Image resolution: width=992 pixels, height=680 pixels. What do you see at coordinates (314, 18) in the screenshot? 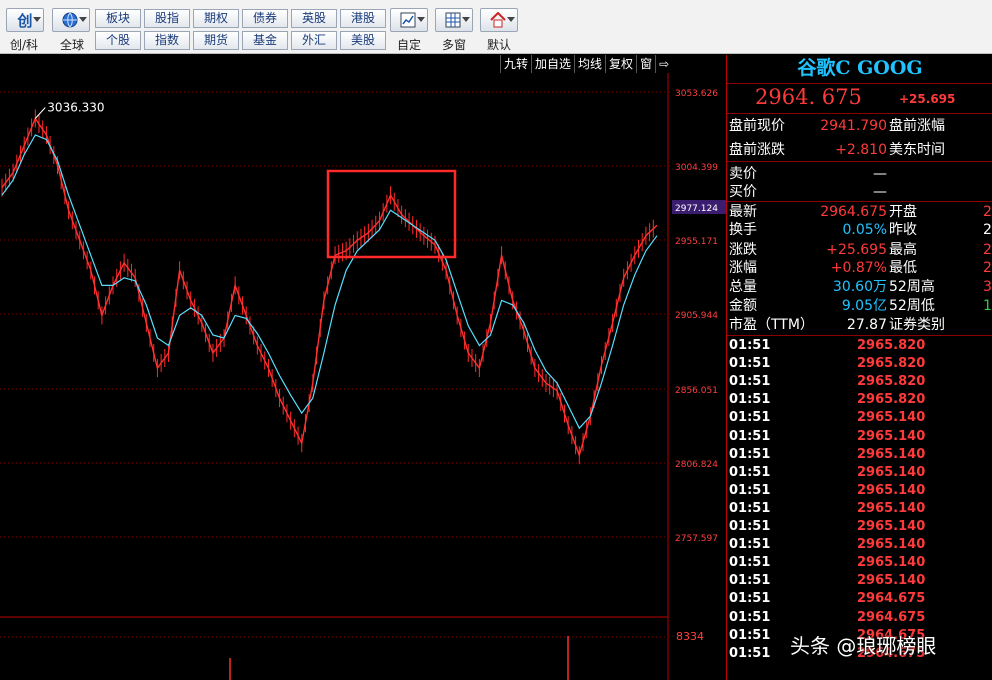
I see `btn-uk-stocks: 英股` at bounding box center [314, 18].